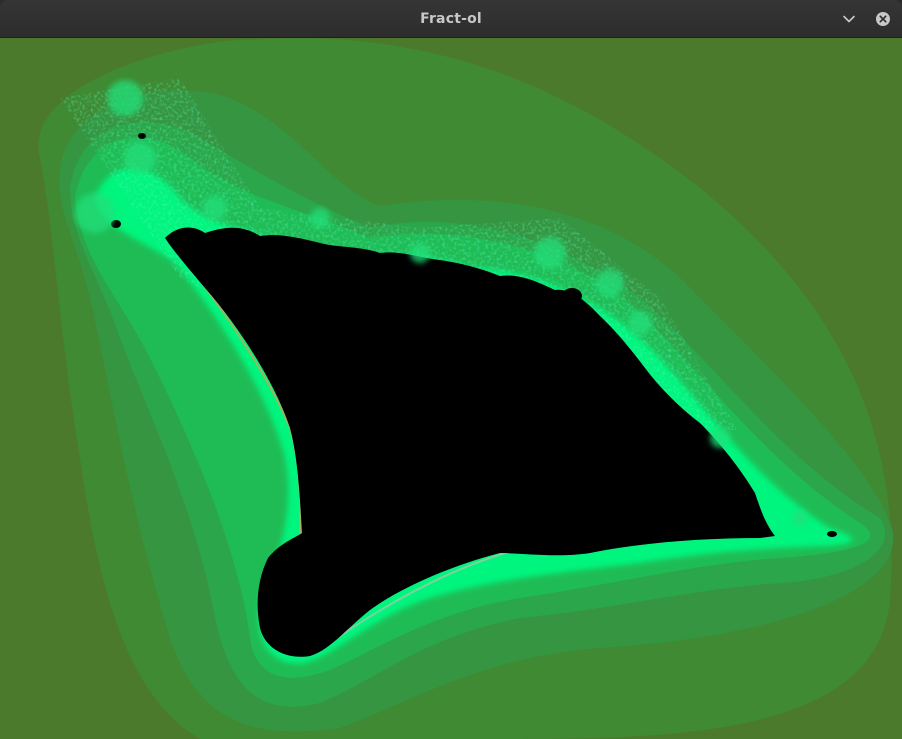 The image size is (902, 739). I want to click on close-button, so click(883, 19).